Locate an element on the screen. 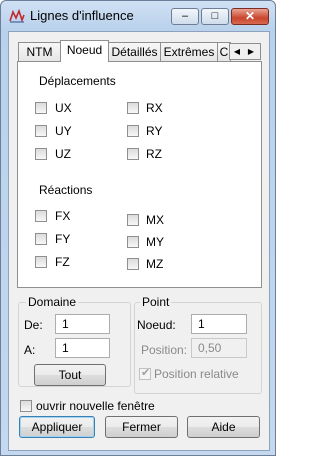 Image resolution: width=320 pixels, height=456 pixels. de-input: 1 is located at coordinates (82, 324).